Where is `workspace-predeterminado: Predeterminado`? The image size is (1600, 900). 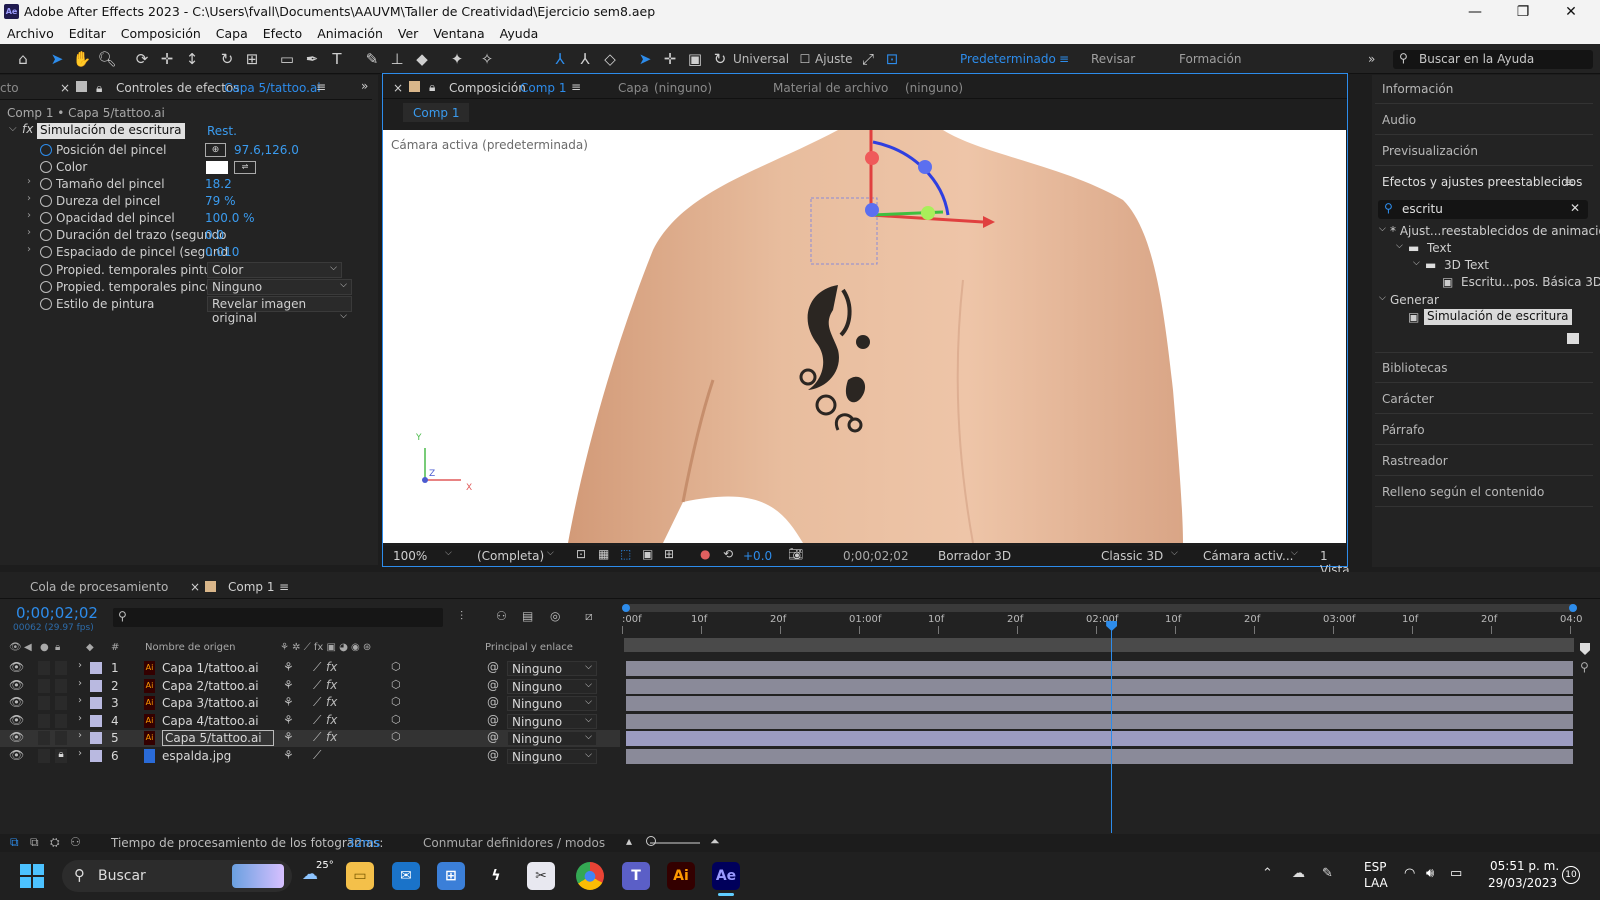 workspace-predeterminado: Predeterminado is located at coordinates (1008, 59).